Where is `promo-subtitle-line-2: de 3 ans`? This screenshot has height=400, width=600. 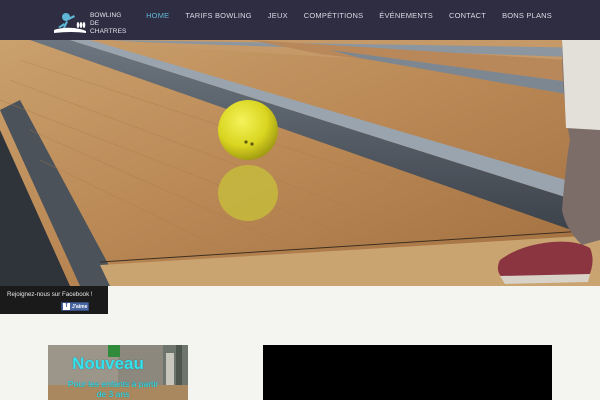
promo-subtitle-line-2: de 3 ans is located at coordinates (113, 394).